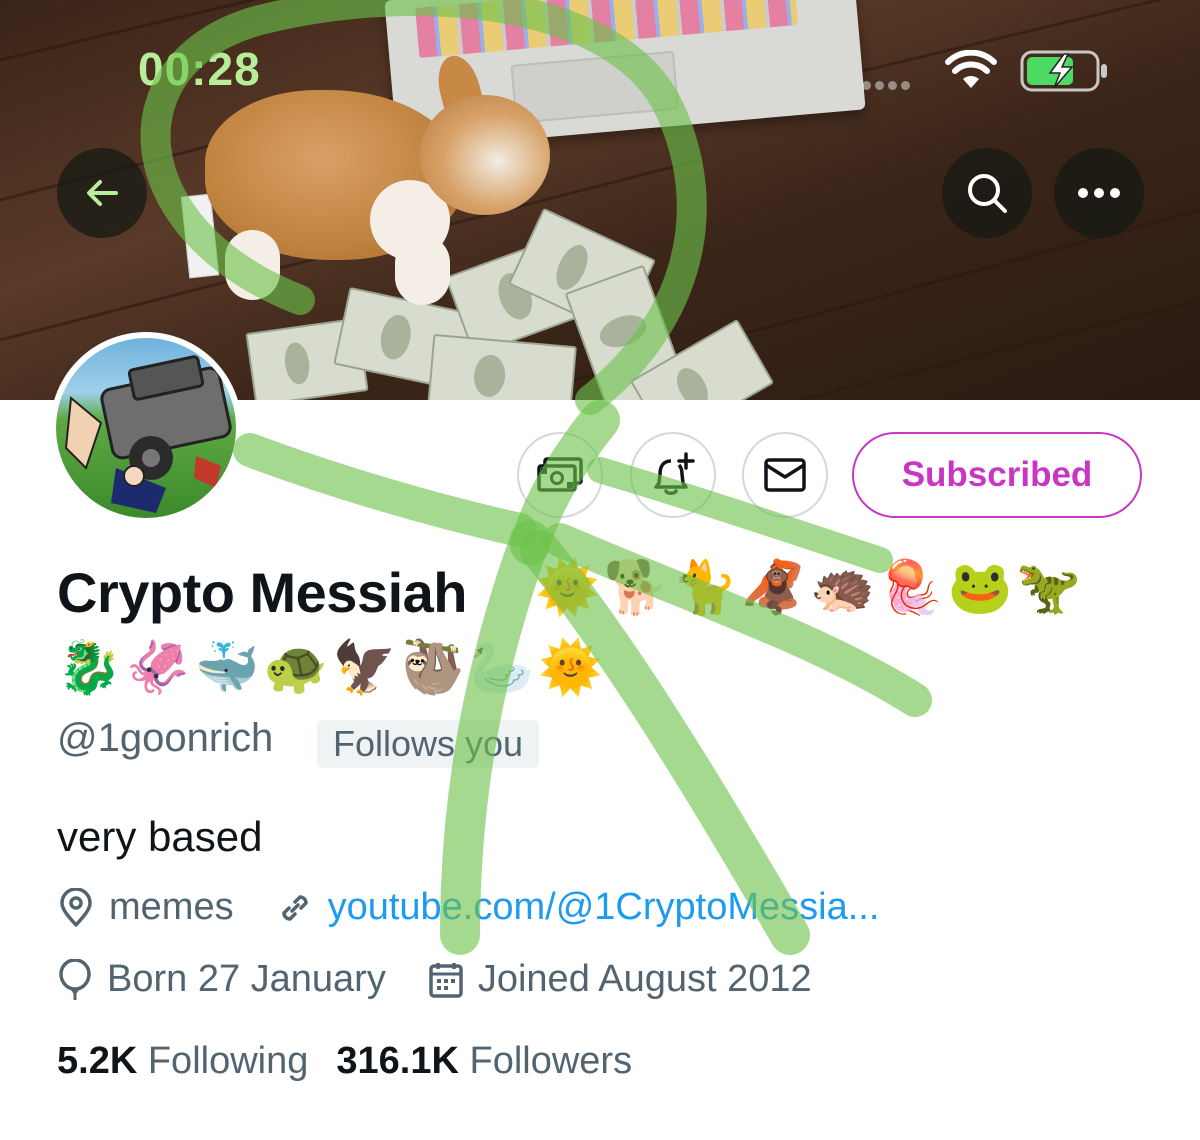  I want to click on money-icon, so click(560, 474).